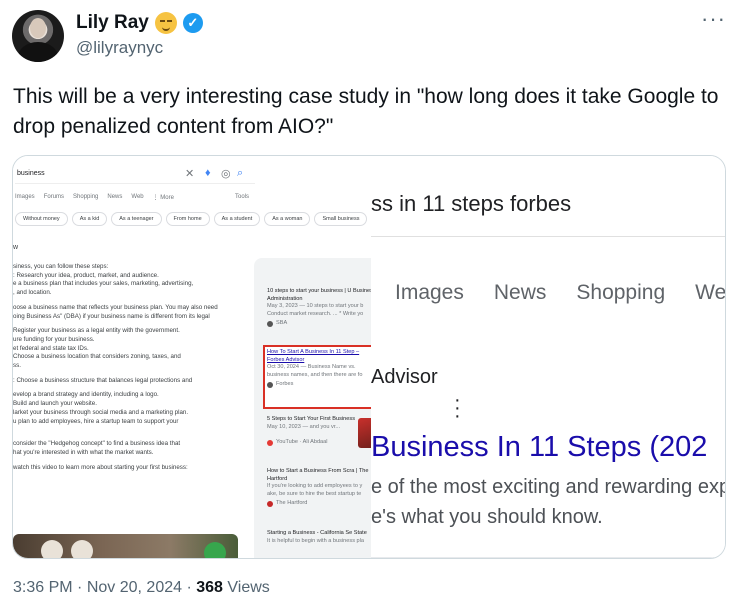 The height and width of the screenshot is (605, 744). I want to click on tweet-date: Nov 20, 2024, so click(134, 587).